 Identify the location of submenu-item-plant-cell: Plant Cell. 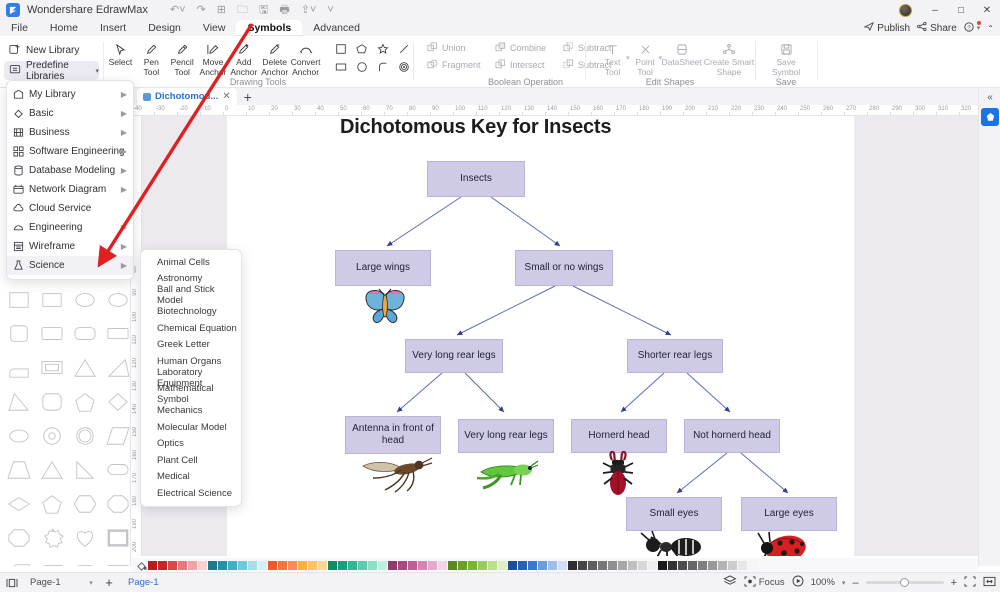
(191, 460).